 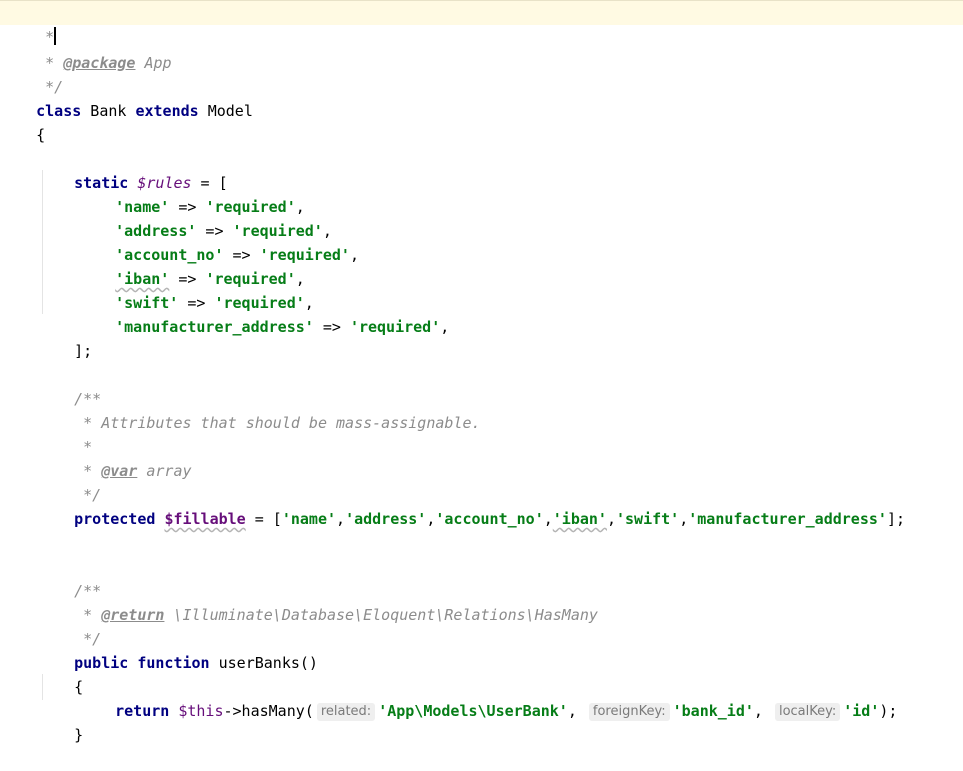 What do you see at coordinates (79, 735) in the screenshot?
I see `close-brace: }` at bounding box center [79, 735].